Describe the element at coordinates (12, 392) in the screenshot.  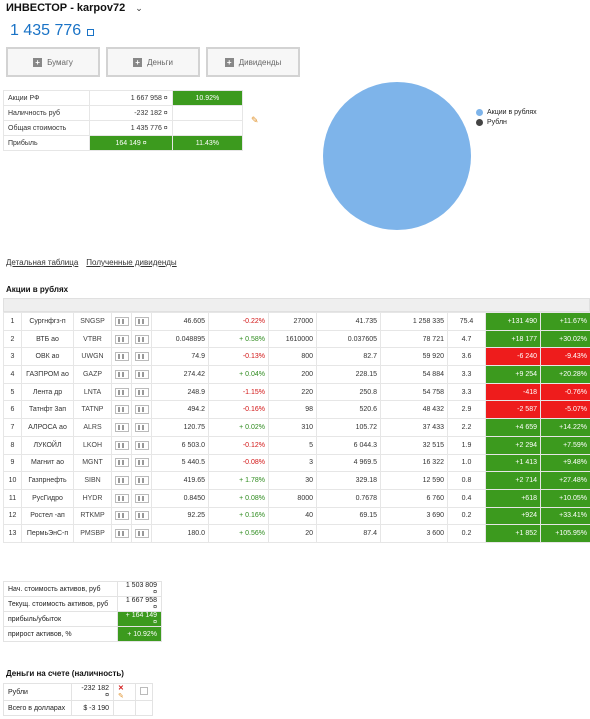
I see `row-index: 5` at that location.